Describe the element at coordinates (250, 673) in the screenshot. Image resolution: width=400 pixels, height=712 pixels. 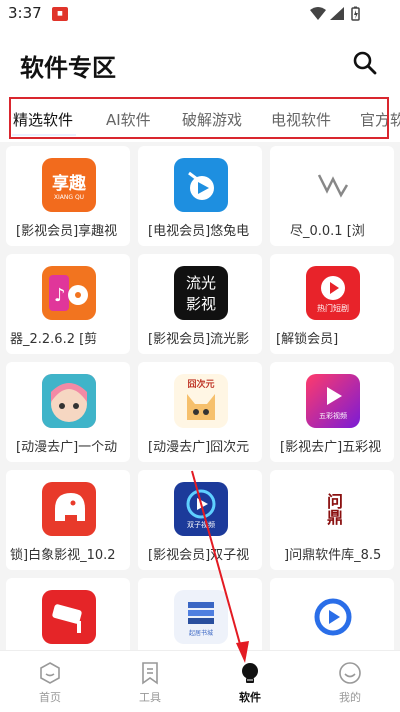
I see `lightbulb-icon` at that location.